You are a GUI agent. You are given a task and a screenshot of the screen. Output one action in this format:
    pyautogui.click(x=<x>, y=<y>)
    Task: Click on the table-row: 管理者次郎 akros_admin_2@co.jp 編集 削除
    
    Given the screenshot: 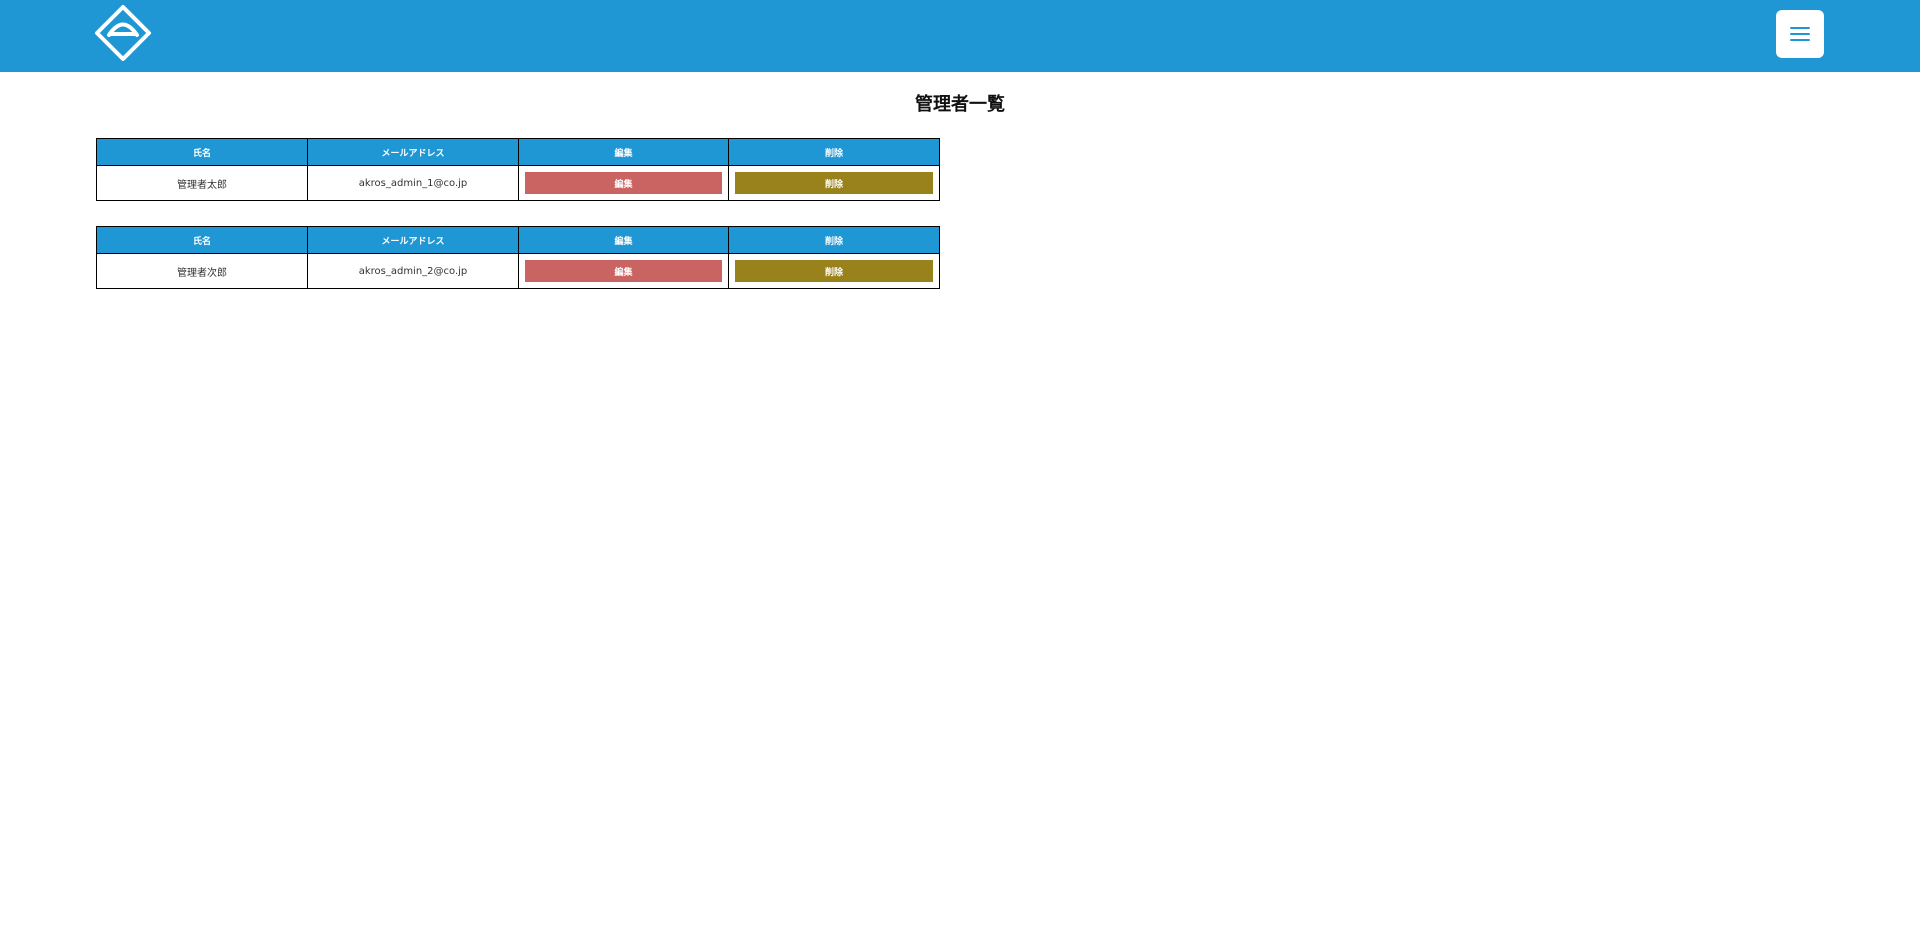 What is the action you would take?
    pyautogui.click(x=518, y=271)
    